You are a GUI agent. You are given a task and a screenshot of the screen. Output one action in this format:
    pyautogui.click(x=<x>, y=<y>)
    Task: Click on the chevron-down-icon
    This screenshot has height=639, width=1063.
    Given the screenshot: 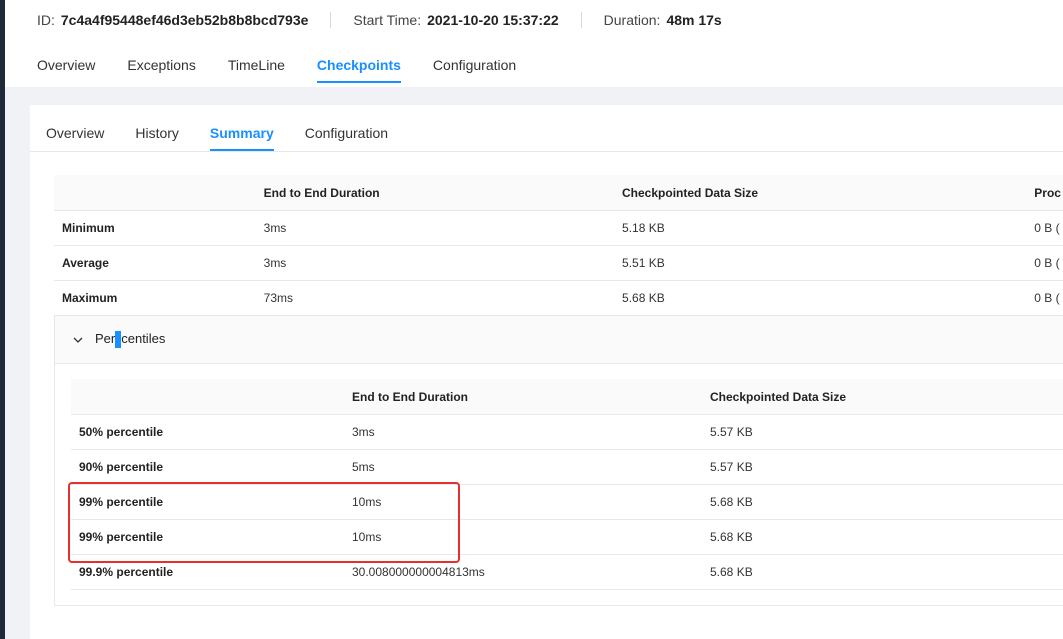 What is the action you would take?
    pyautogui.click(x=78, y=340)
    